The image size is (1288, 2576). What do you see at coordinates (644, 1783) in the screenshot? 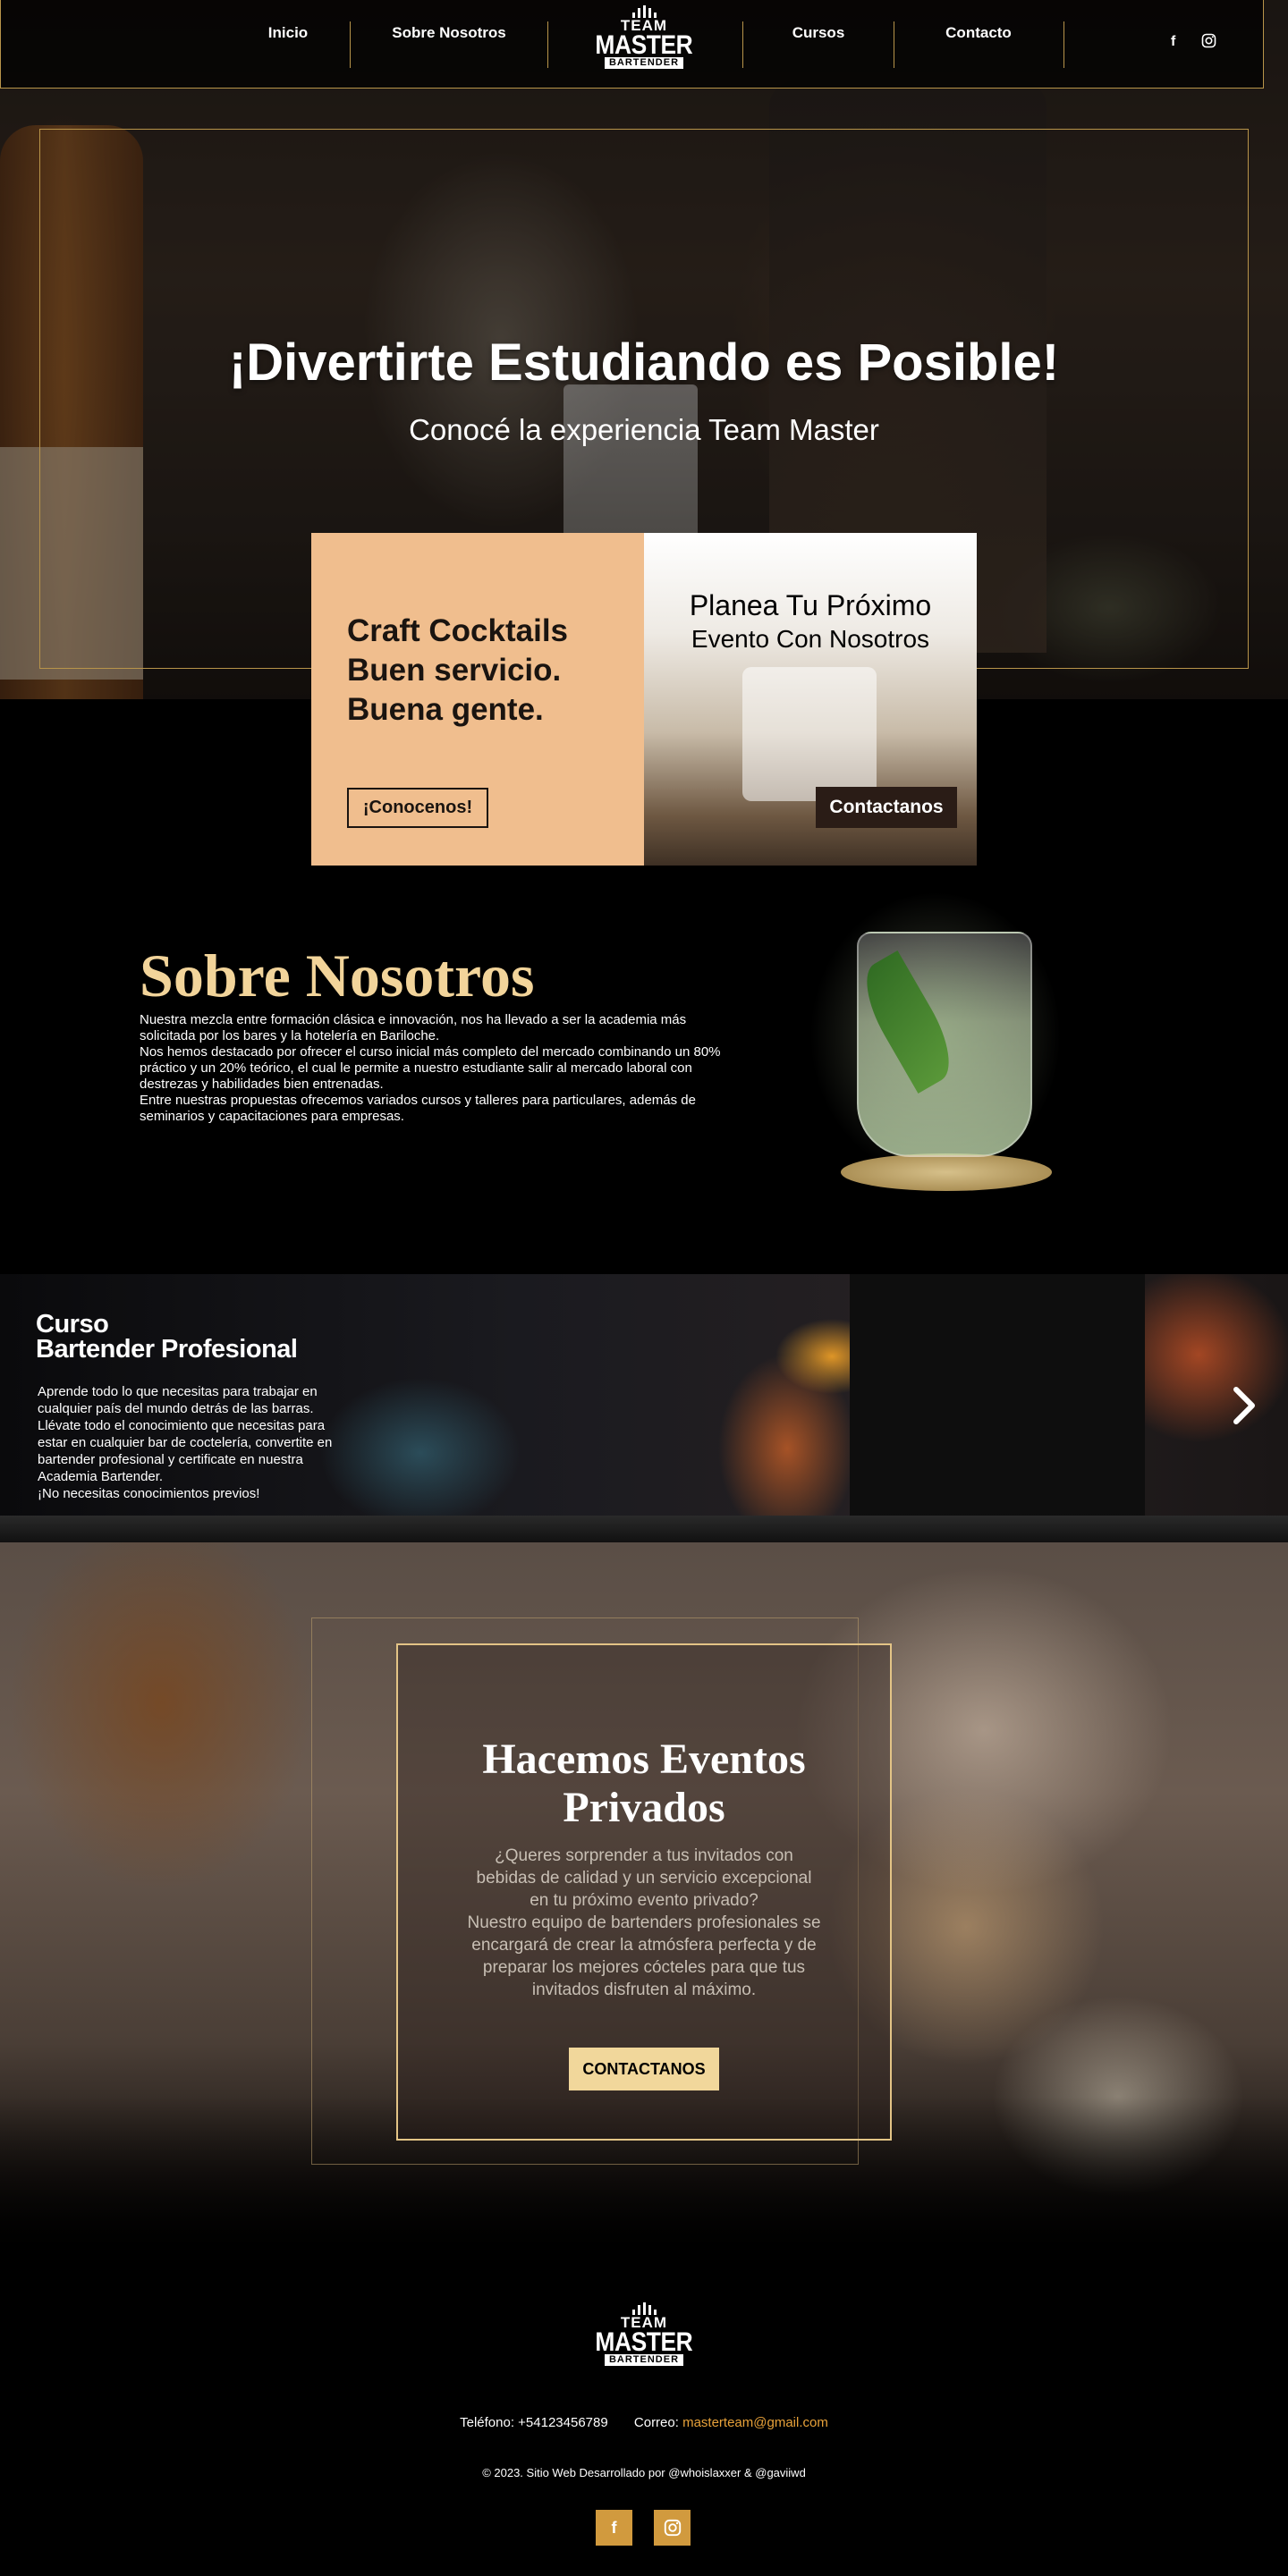
I see `events-title: Hacemos Eventos Privados` at bounding box center [644, 1783].